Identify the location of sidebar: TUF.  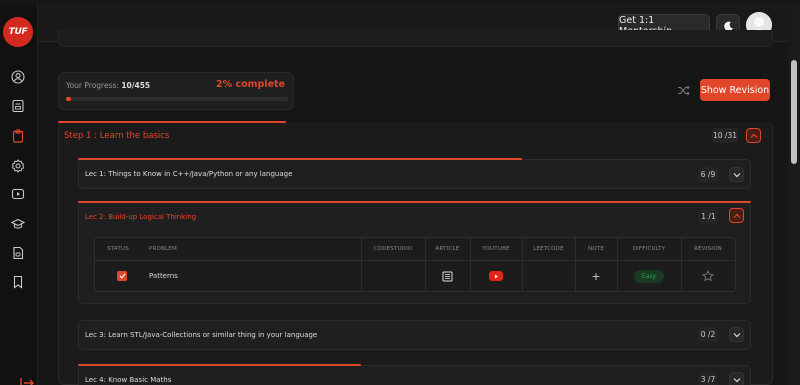
(19, 194).